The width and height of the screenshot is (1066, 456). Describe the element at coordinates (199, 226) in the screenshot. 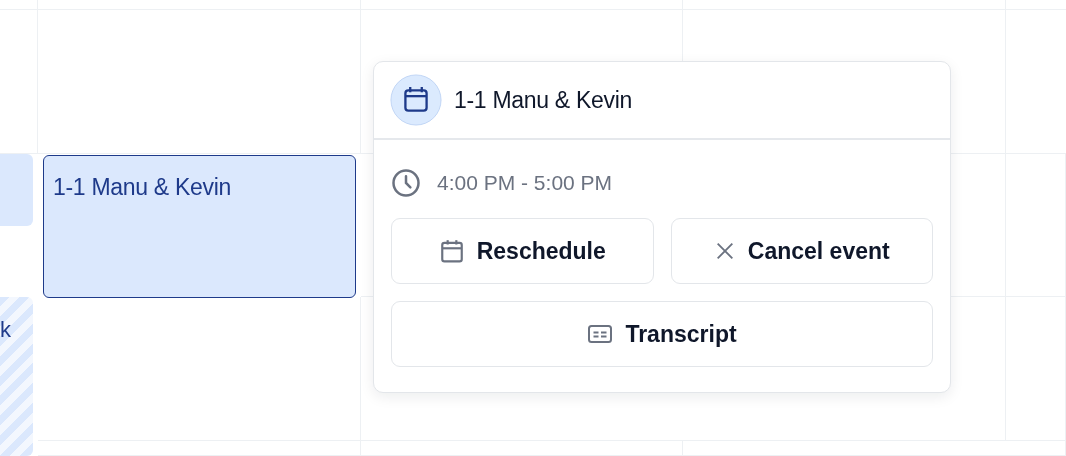

I see `calendar-event: 1-1 Manu & Kevin` at that location.